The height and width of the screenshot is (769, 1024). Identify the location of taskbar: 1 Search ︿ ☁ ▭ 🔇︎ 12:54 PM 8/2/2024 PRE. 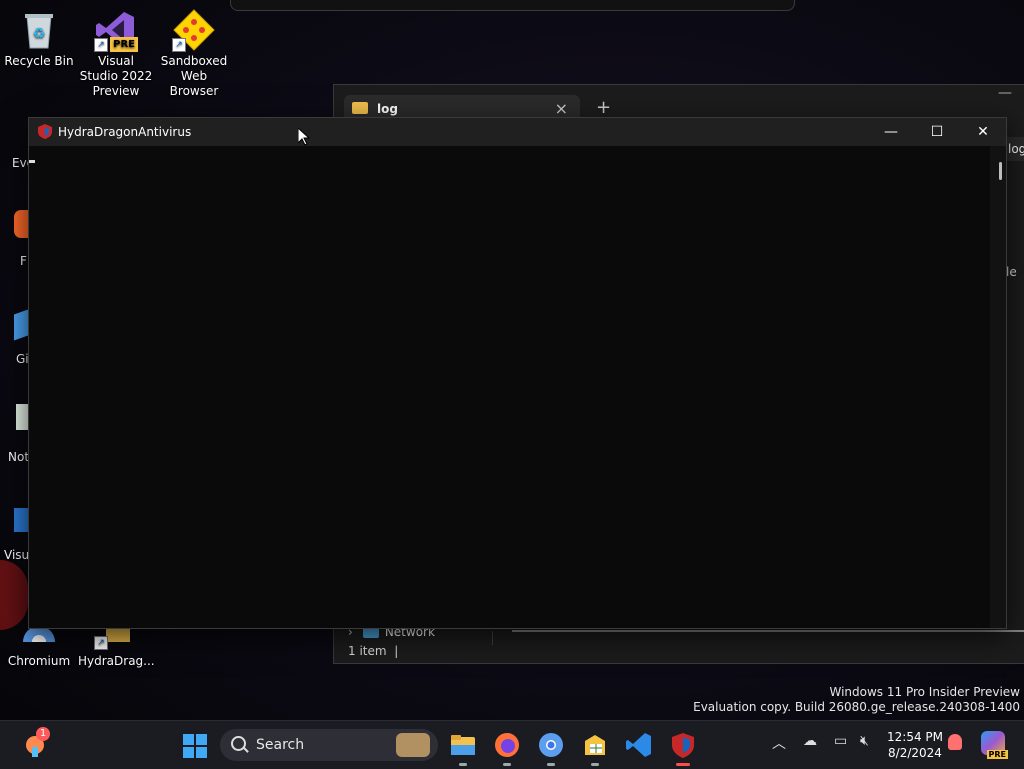
(512, 744).